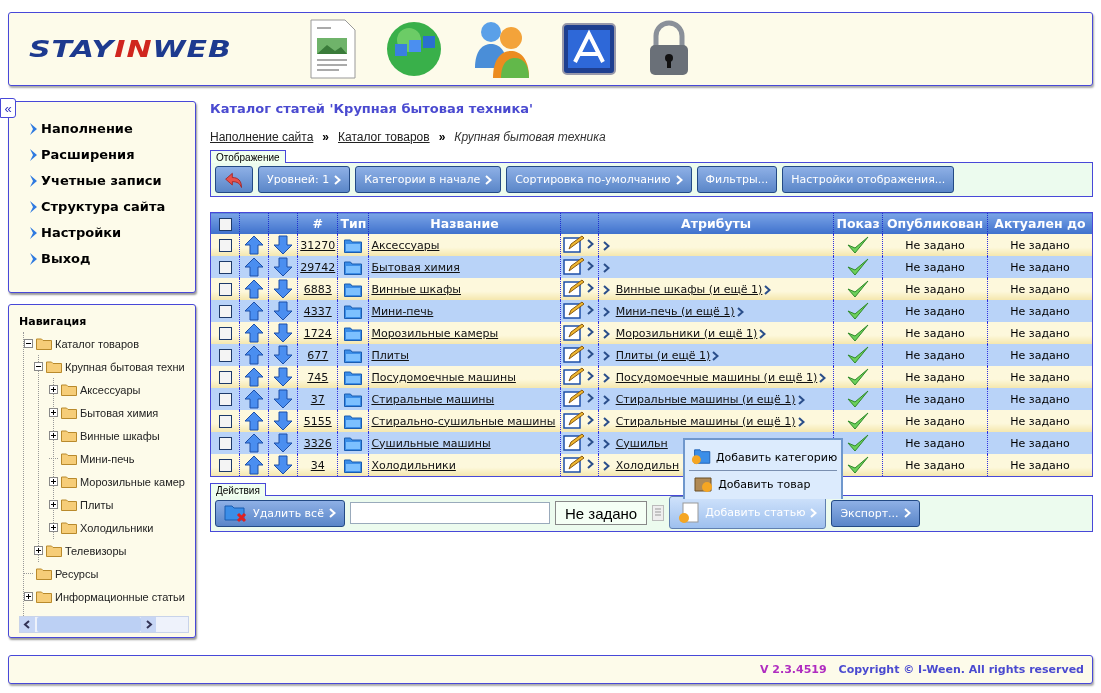  I want to click on copyright-text: Copyright © I-Ween. All rights reserved, so click(961, 669).